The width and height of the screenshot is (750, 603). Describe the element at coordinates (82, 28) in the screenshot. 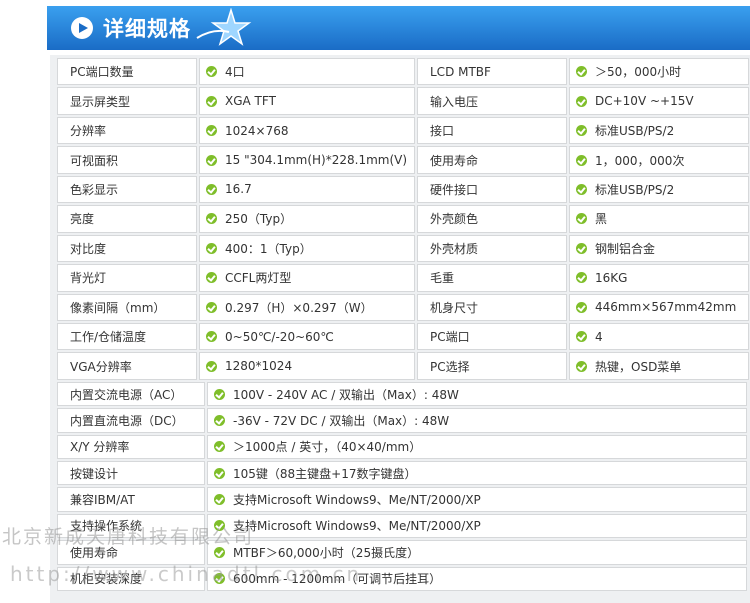

I see `play-icon` at that location.